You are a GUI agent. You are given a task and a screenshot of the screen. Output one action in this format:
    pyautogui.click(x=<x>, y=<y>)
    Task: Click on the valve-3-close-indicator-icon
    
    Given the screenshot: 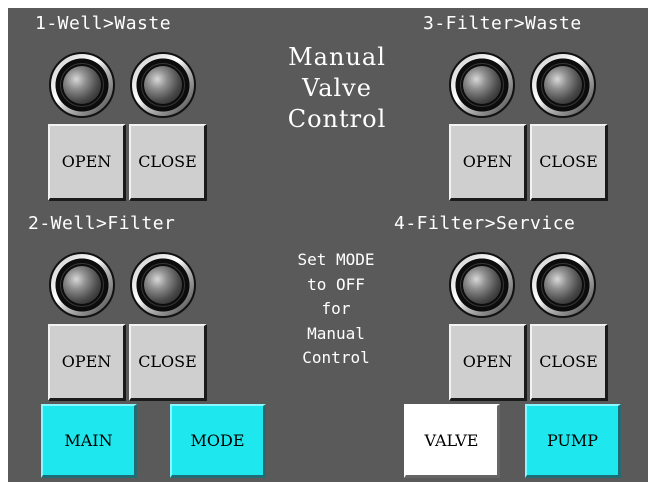 What is the action you would take?
    pyautogui.click(x=563, y=85)
    